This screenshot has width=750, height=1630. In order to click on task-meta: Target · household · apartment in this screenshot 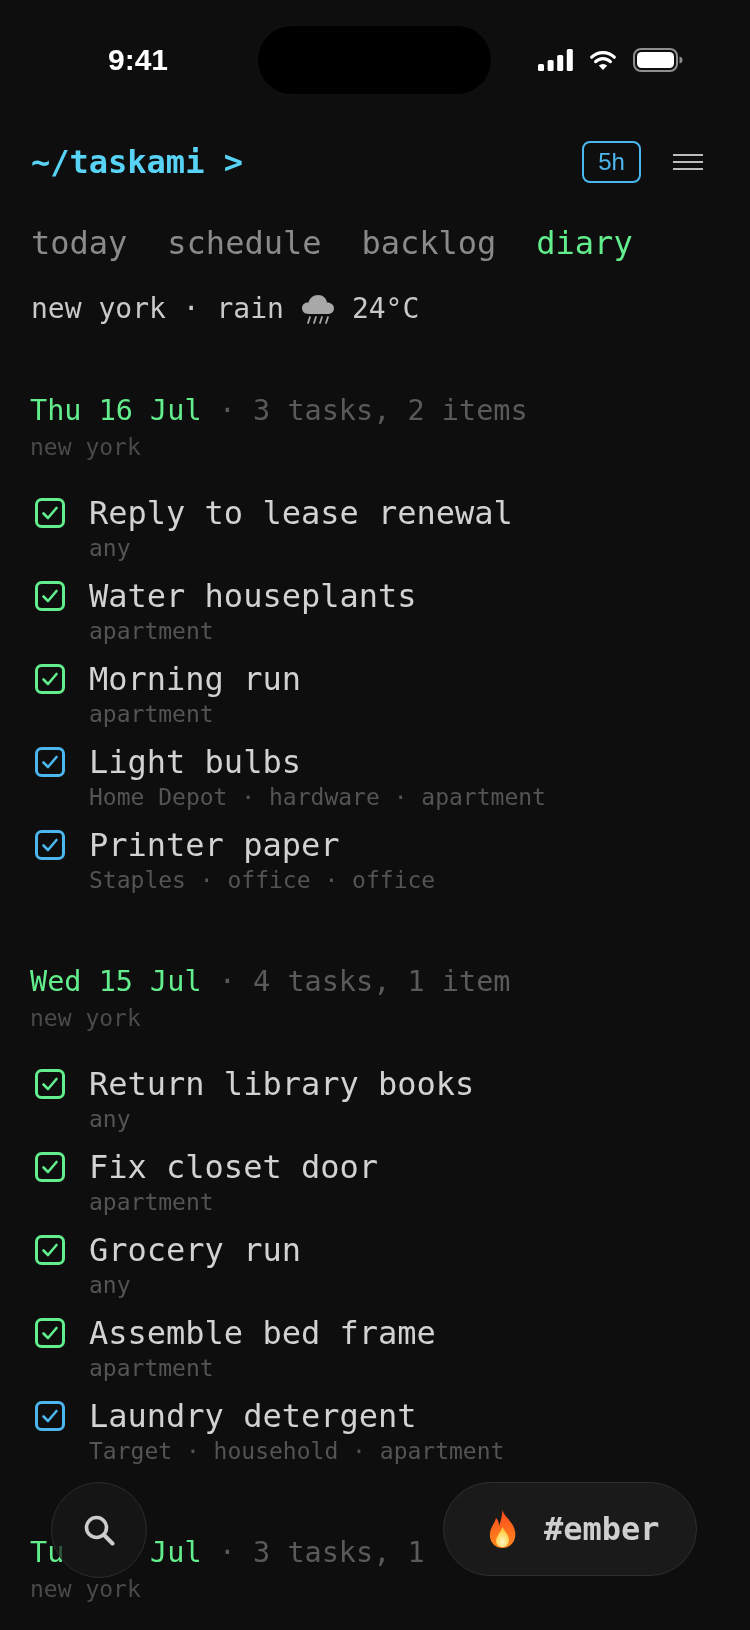, I will do `click(297, 1451)`.